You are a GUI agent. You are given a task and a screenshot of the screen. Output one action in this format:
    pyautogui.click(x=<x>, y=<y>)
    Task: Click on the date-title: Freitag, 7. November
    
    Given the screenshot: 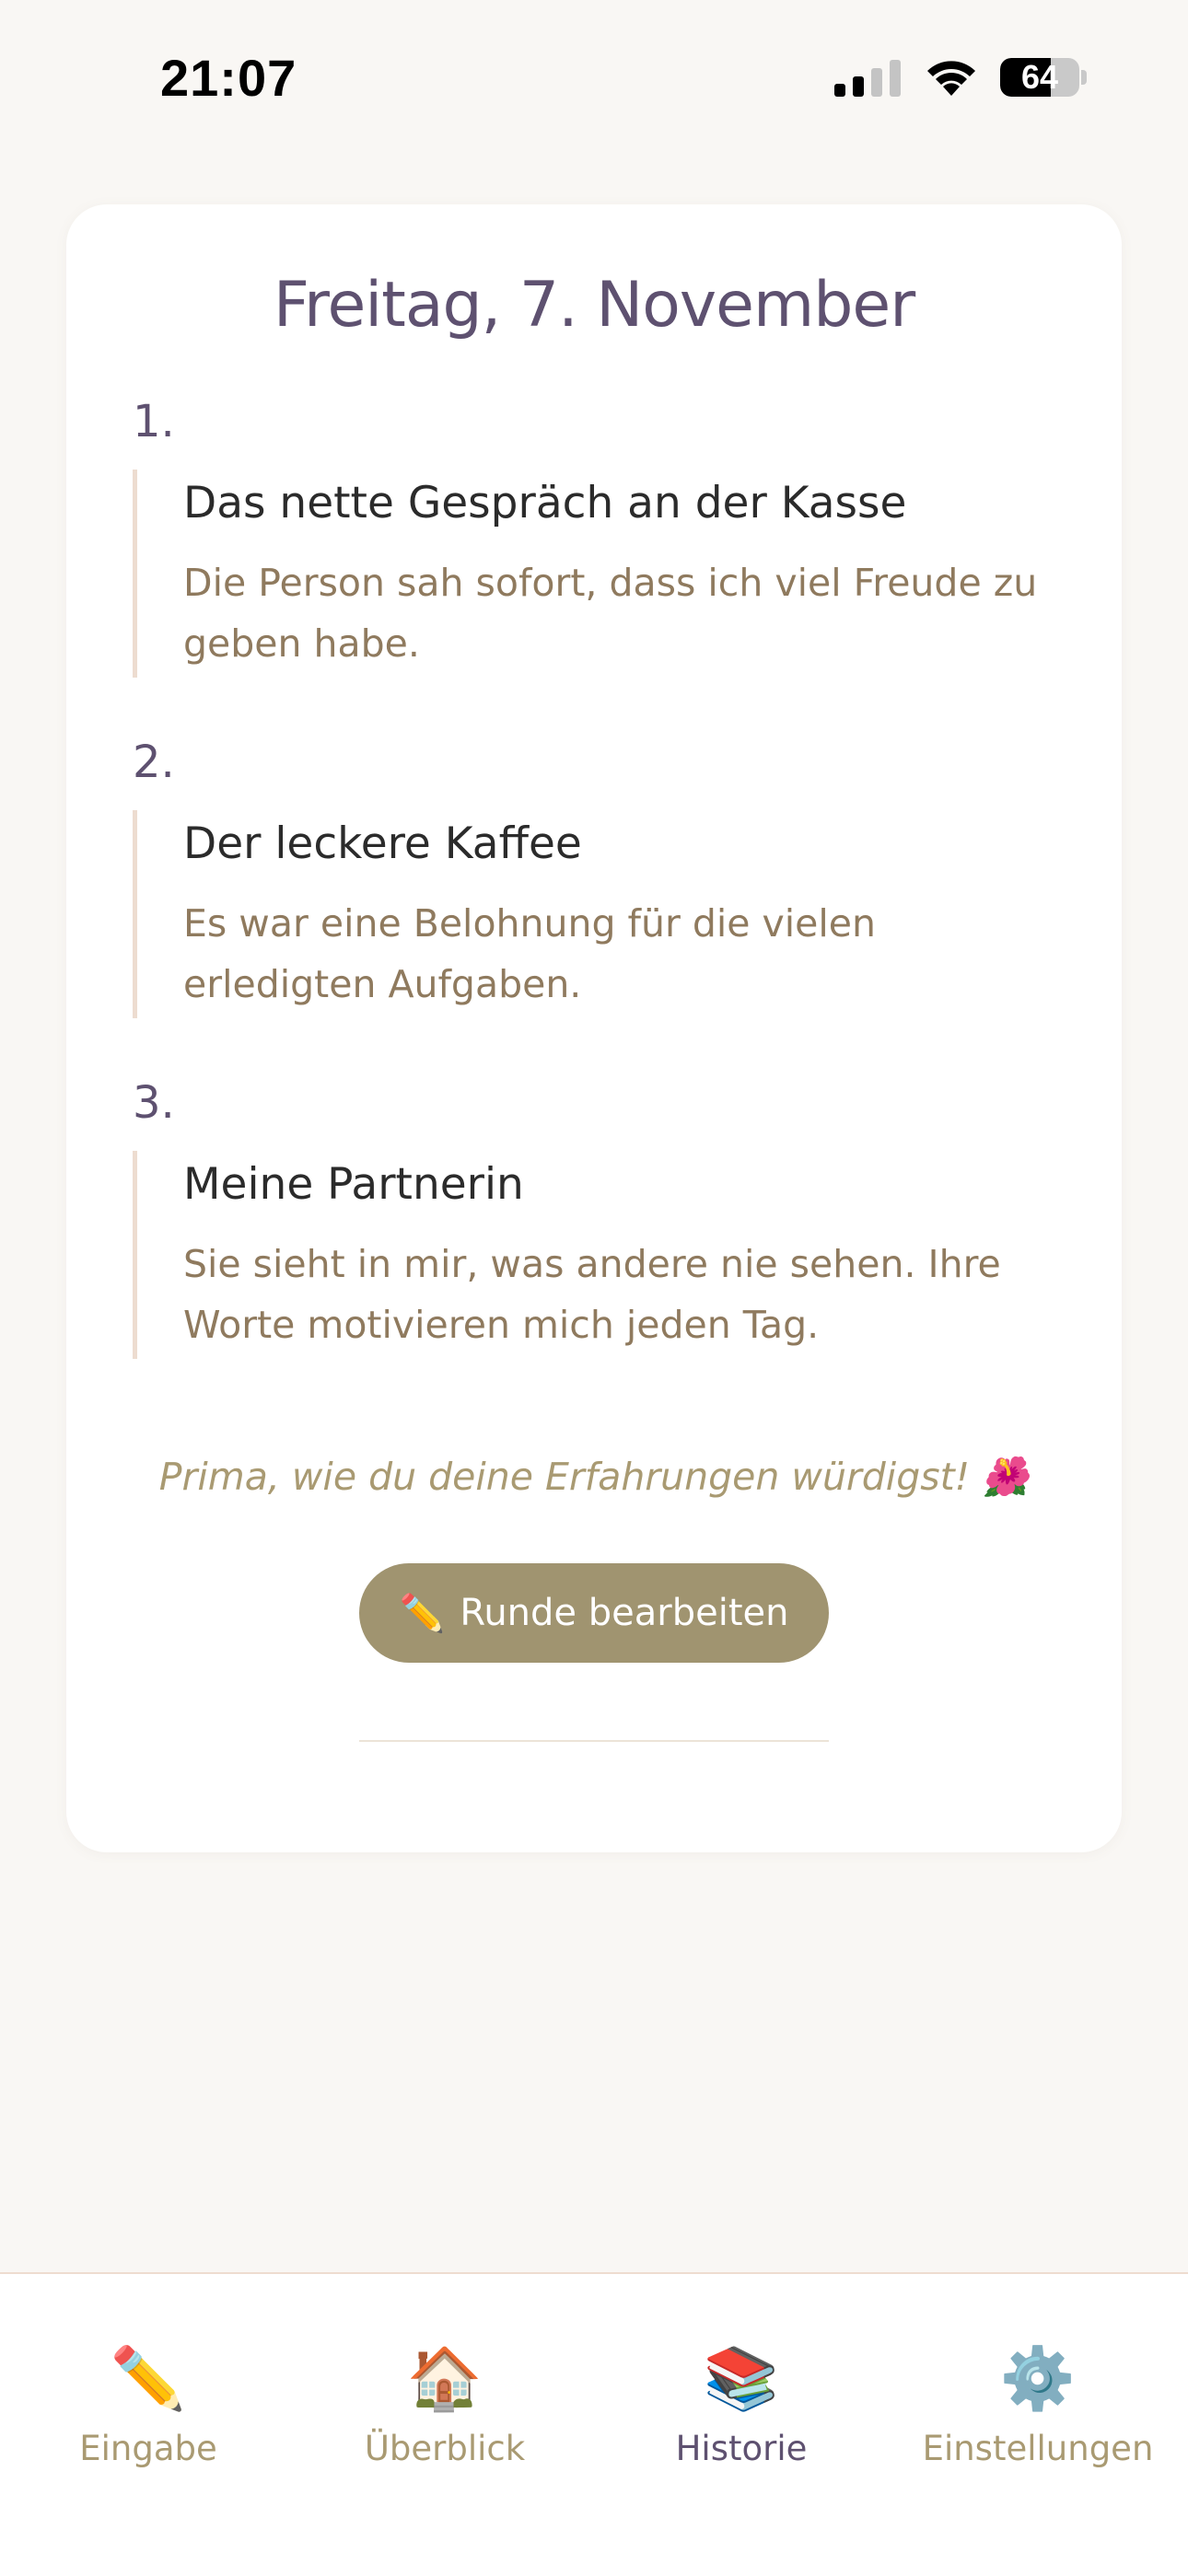 What is the action you would take?
    pyautogui.click(x=594, y=305)
    